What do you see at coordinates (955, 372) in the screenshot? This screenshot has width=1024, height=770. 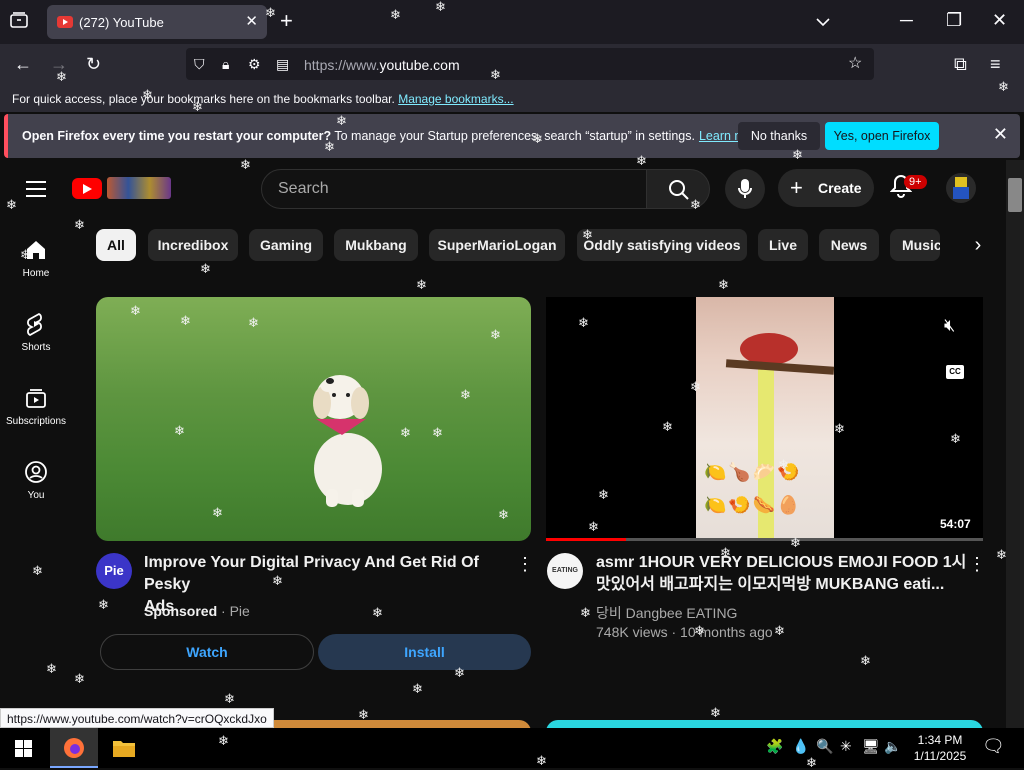 I see `closed-captions-icon: CC` at bounding box center [955, 372].